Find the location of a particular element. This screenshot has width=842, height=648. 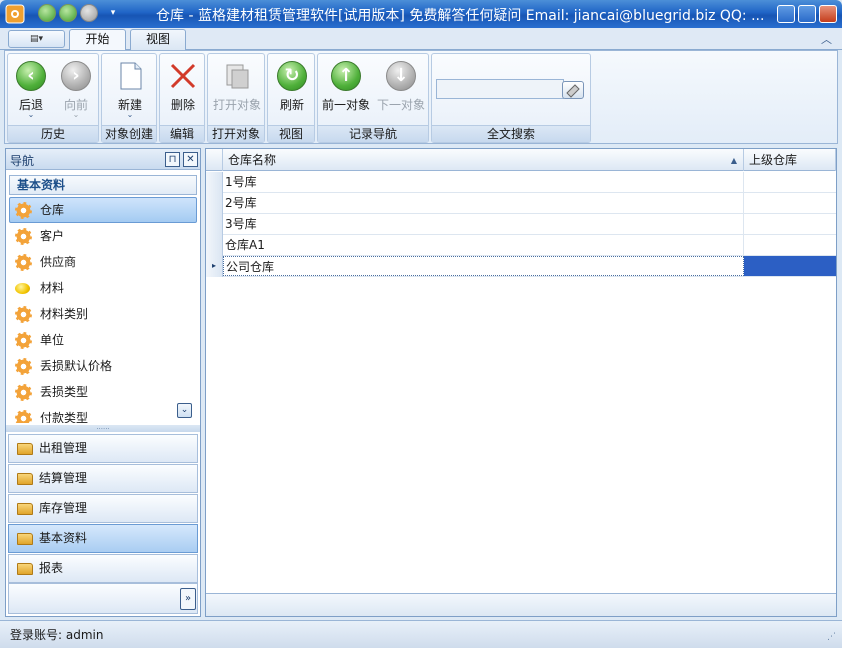

group-fulltext-search: 全文搜索 is located at coordinates (511, 98).